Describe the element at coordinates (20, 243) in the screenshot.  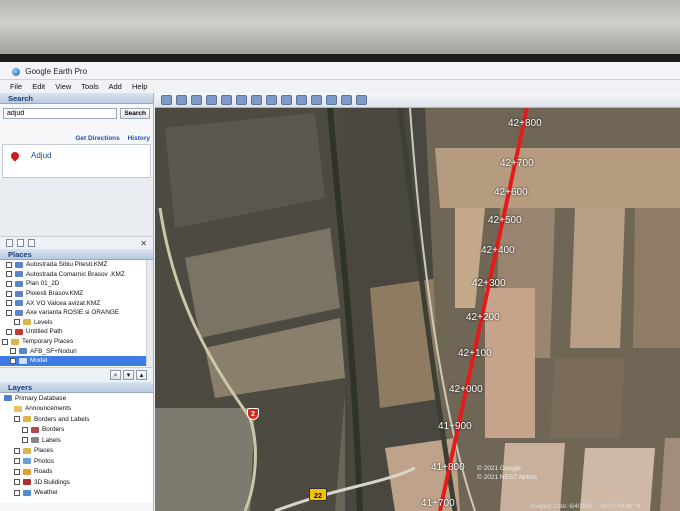
I see `copy-icon` at that location.